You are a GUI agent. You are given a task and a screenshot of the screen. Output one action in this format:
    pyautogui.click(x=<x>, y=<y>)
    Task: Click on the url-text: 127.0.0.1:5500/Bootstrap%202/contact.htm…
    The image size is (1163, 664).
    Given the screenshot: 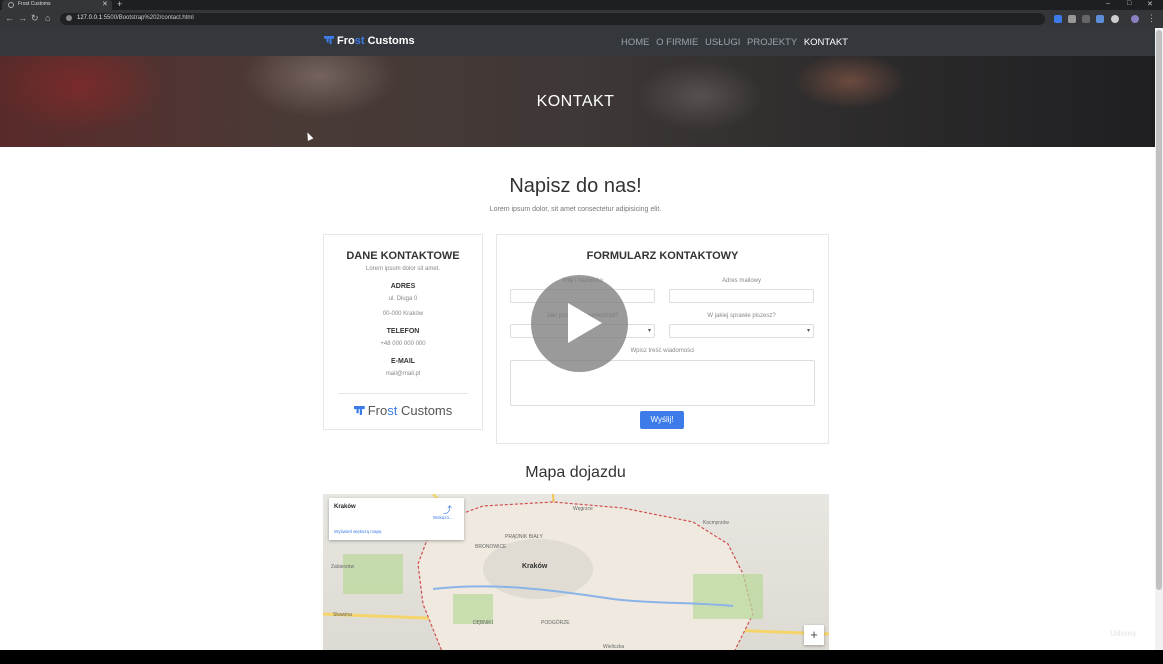 What is the action you would take?
    pyautogui.click(x=135, y=18)
    